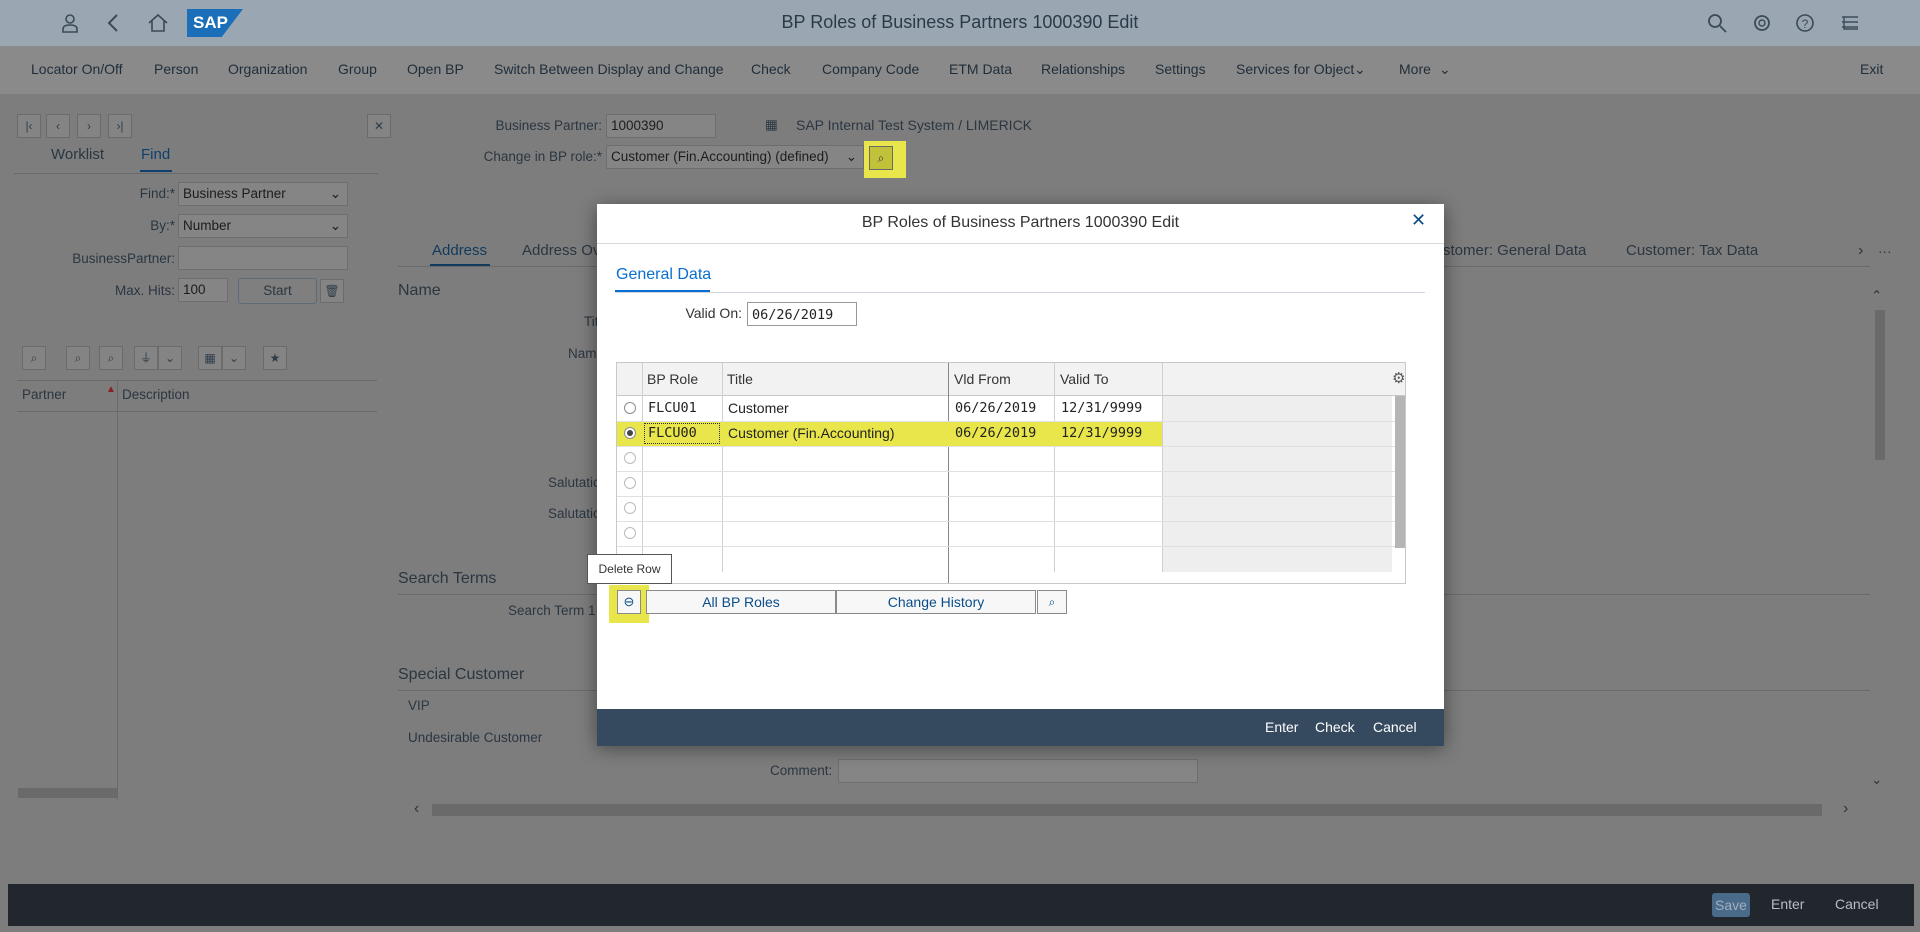 This screenshot has width=1920, height=932. I want to click on change-history-button: Change History, so click(936, 602).